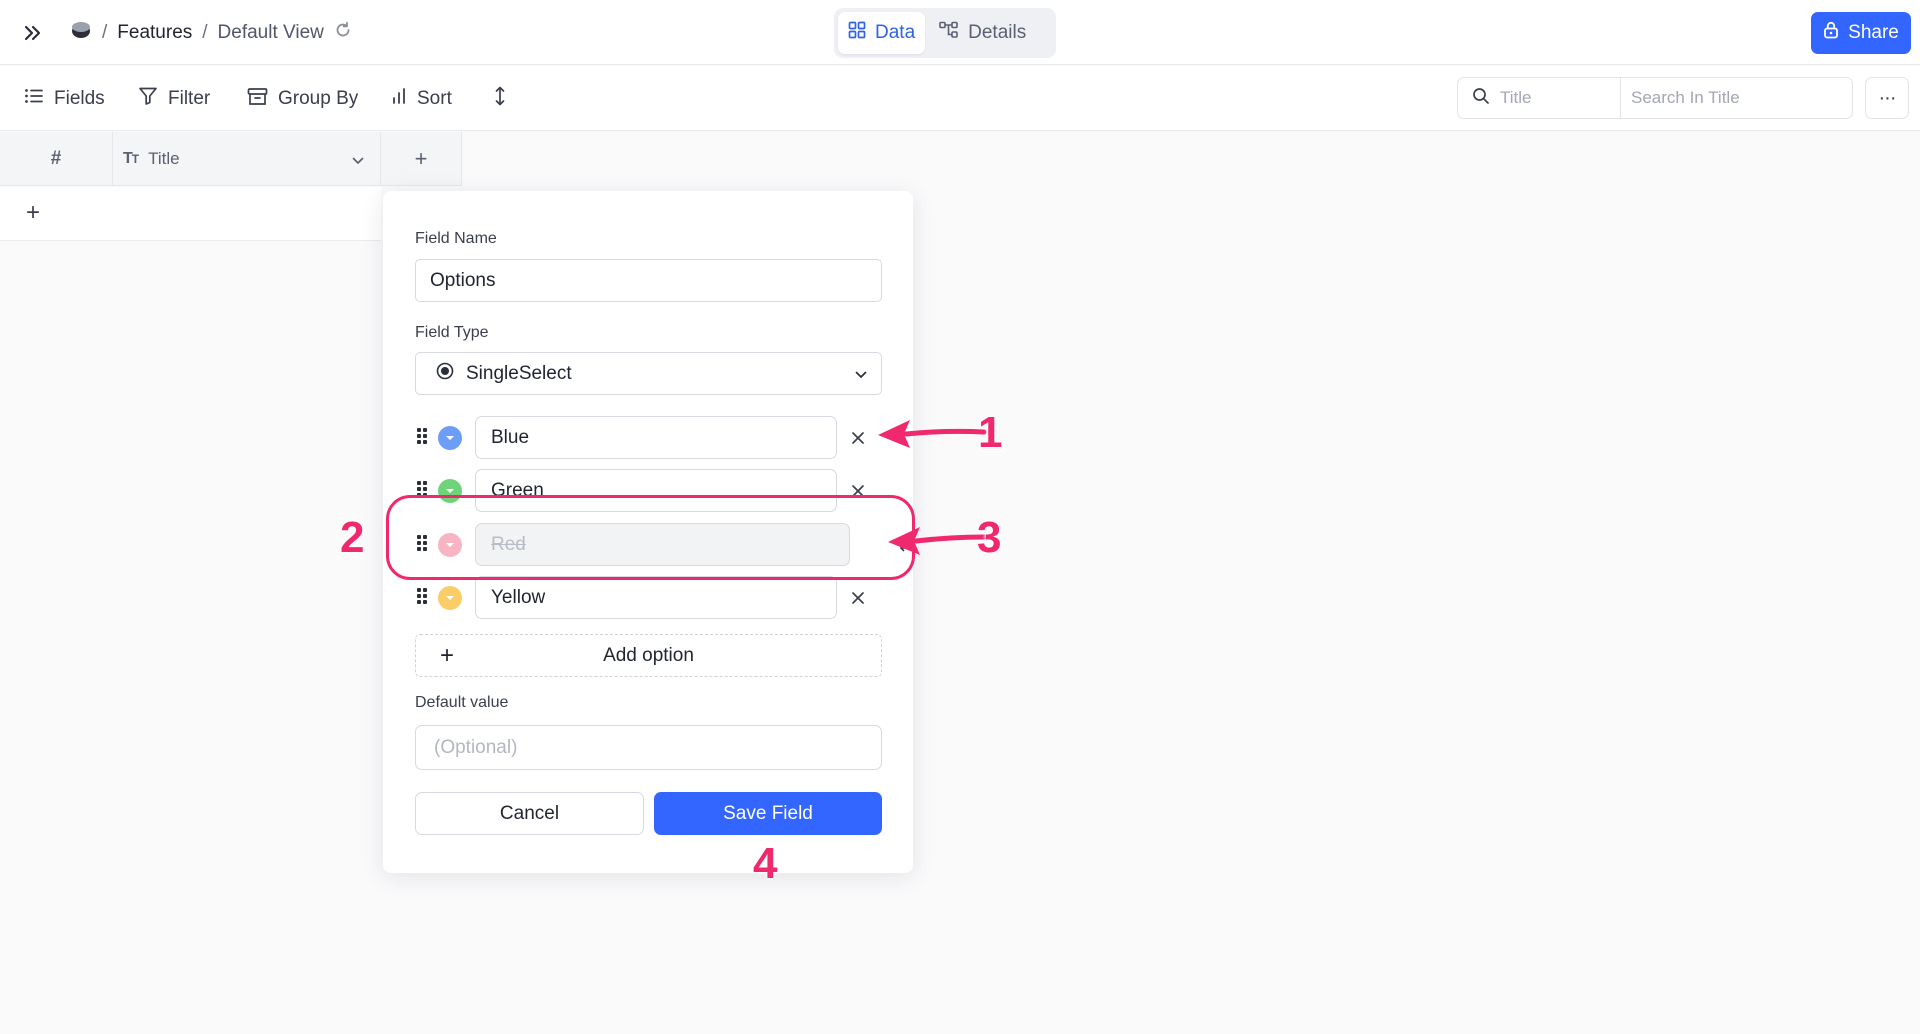 The width and height of the screenshot is (1920, 1034). Describe the element at coordinates (529, 813) in the screenshot. I see `cancel-button: Cancel` at that location.